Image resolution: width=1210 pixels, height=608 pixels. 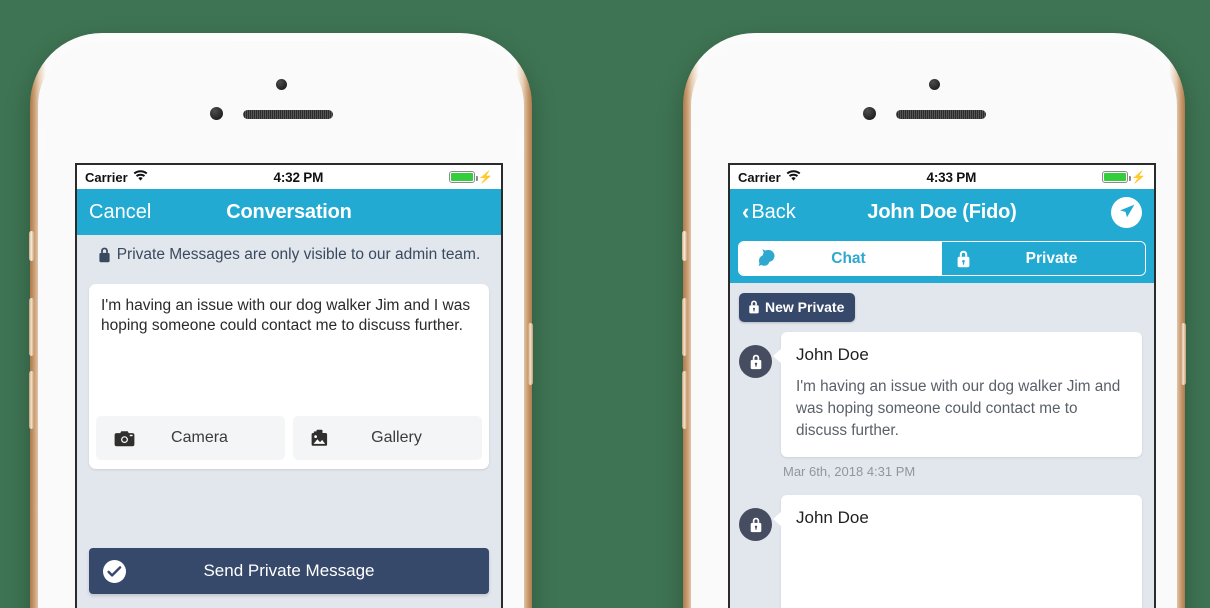 I want to click on paper-plane-icon, so click(x=1126, y=212).